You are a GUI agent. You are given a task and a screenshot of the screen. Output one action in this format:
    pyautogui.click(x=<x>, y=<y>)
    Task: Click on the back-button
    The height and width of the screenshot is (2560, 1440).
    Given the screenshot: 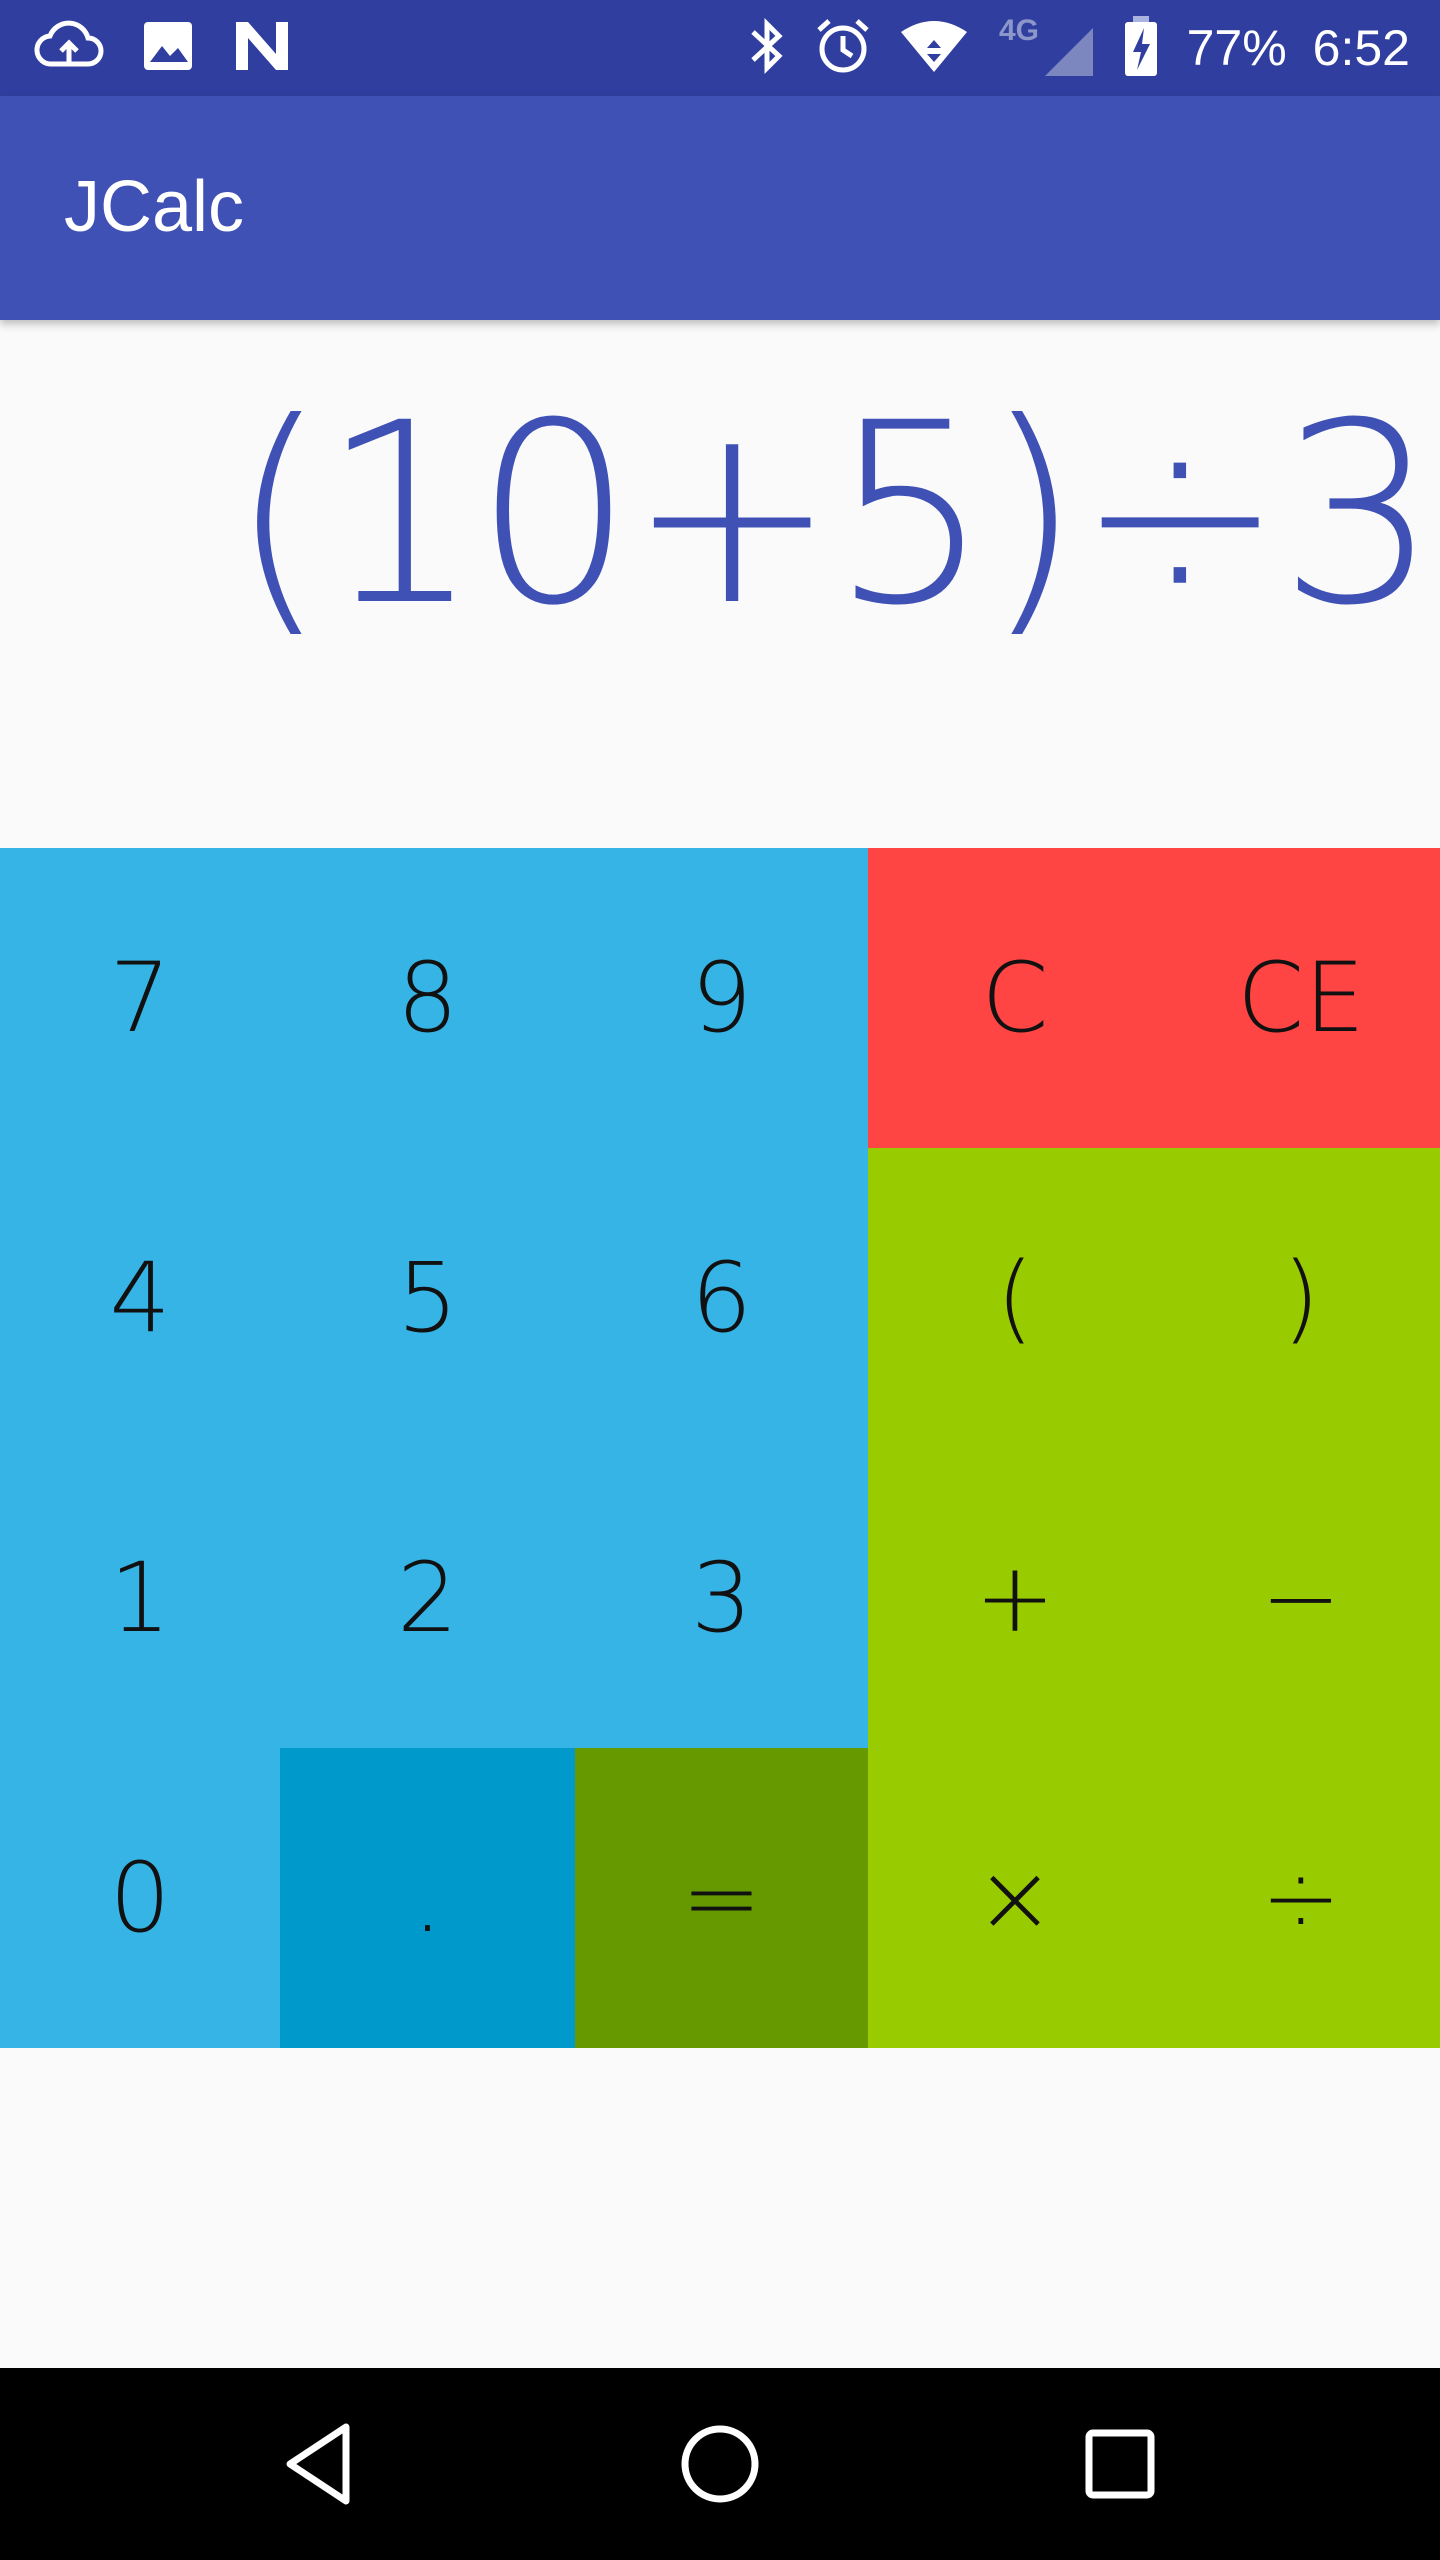 What is the action you would take?
    pyautogui.click(x=320, y=2464)
    